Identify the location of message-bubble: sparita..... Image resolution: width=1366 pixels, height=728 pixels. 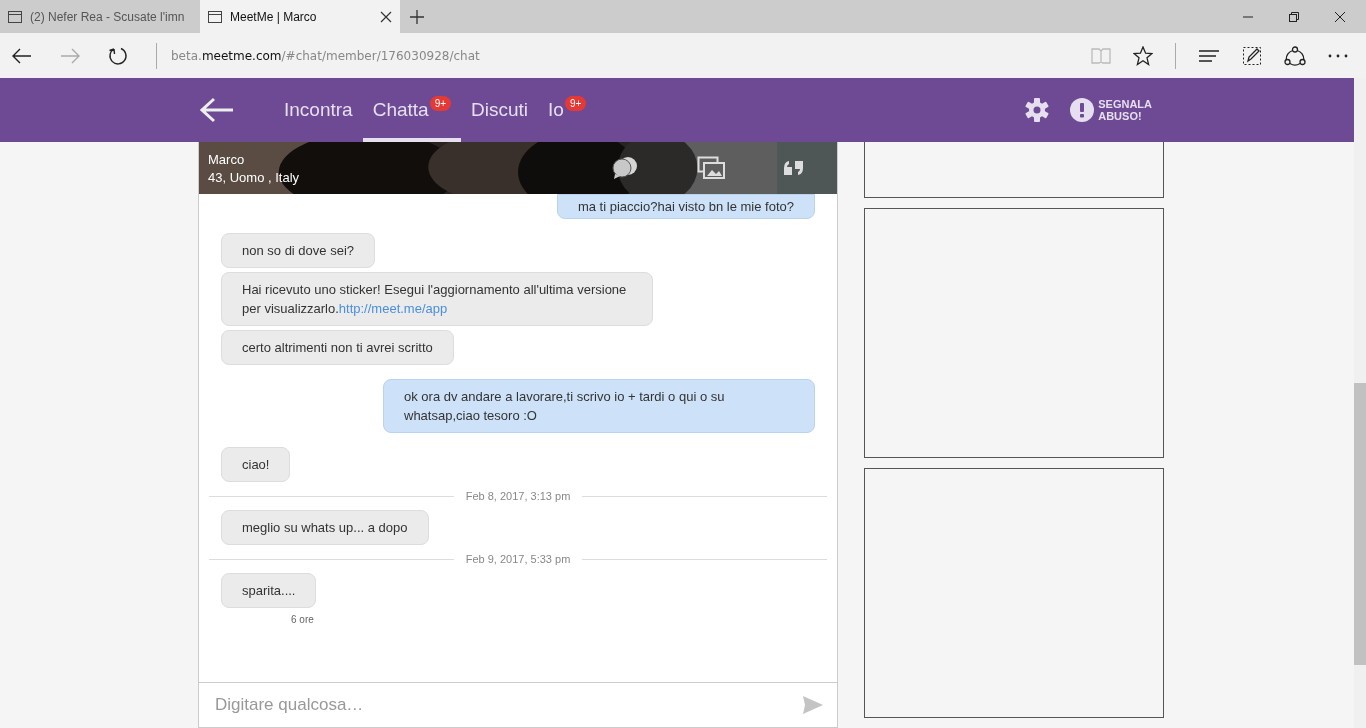
(269, 590).